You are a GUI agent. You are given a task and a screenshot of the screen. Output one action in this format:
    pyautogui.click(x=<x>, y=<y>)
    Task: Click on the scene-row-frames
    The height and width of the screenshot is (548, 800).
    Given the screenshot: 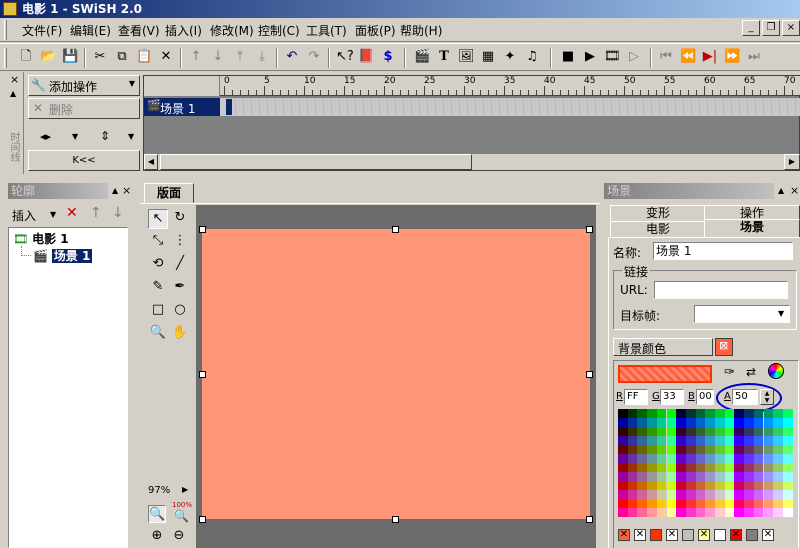 What is the action you would take?
    pyautogui.click(x=510, y=107)
    